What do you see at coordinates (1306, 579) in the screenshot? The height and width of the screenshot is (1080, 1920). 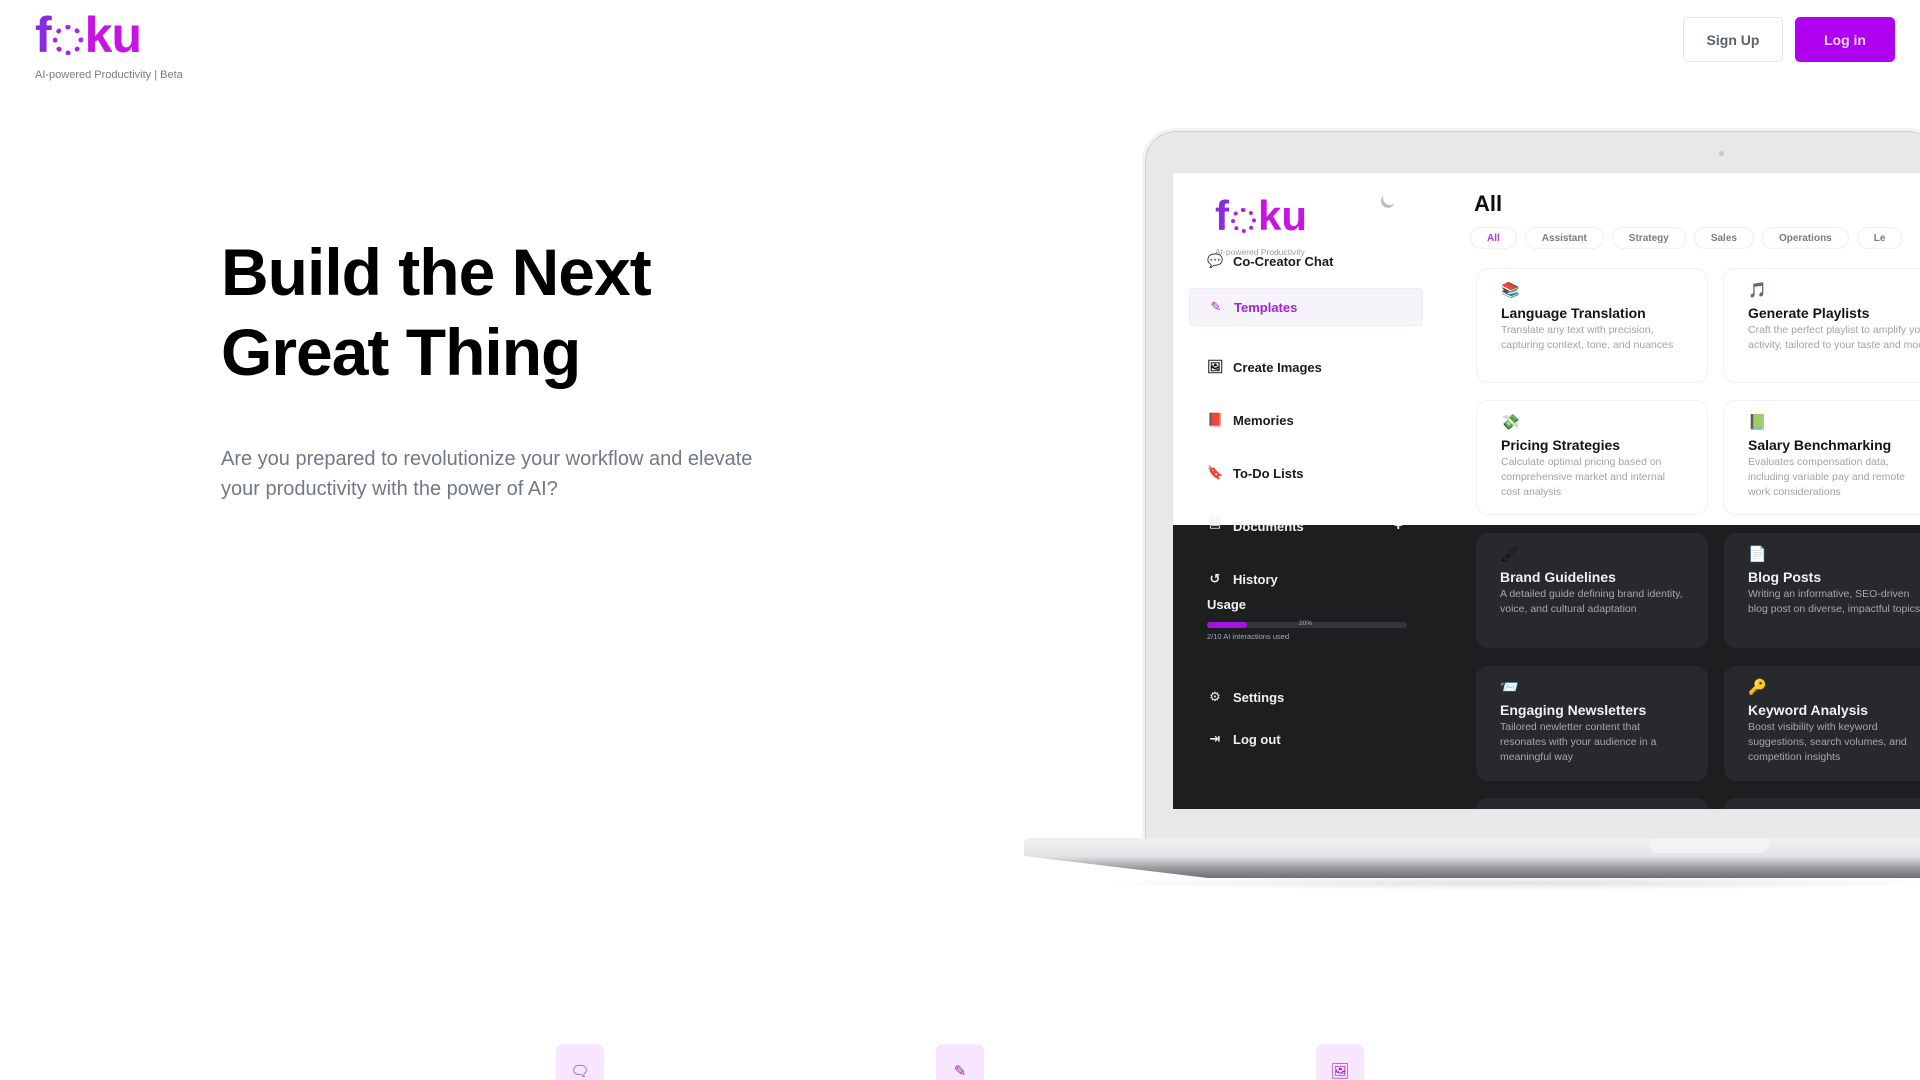 I see `sidebar-item-history: ↺ History` at bounding box center [1306, 579].